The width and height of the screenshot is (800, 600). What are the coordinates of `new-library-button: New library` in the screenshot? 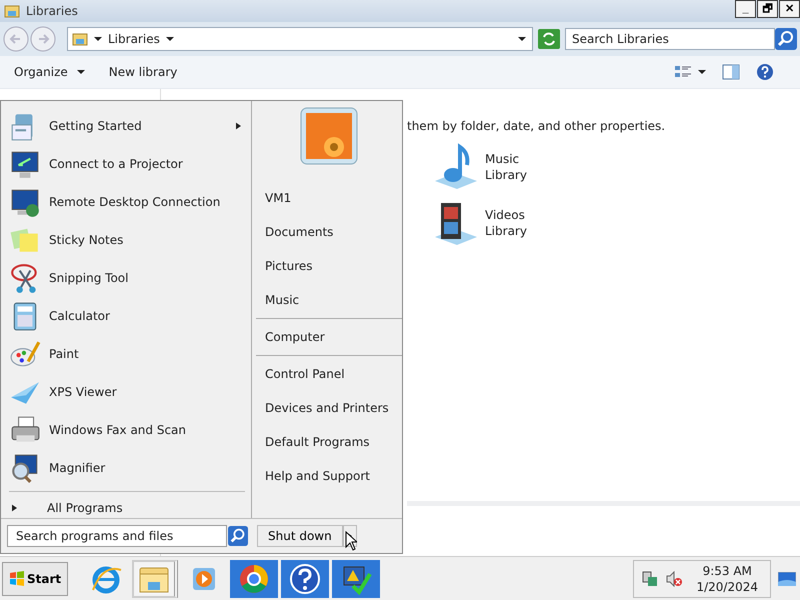 It's located at (143, 72).